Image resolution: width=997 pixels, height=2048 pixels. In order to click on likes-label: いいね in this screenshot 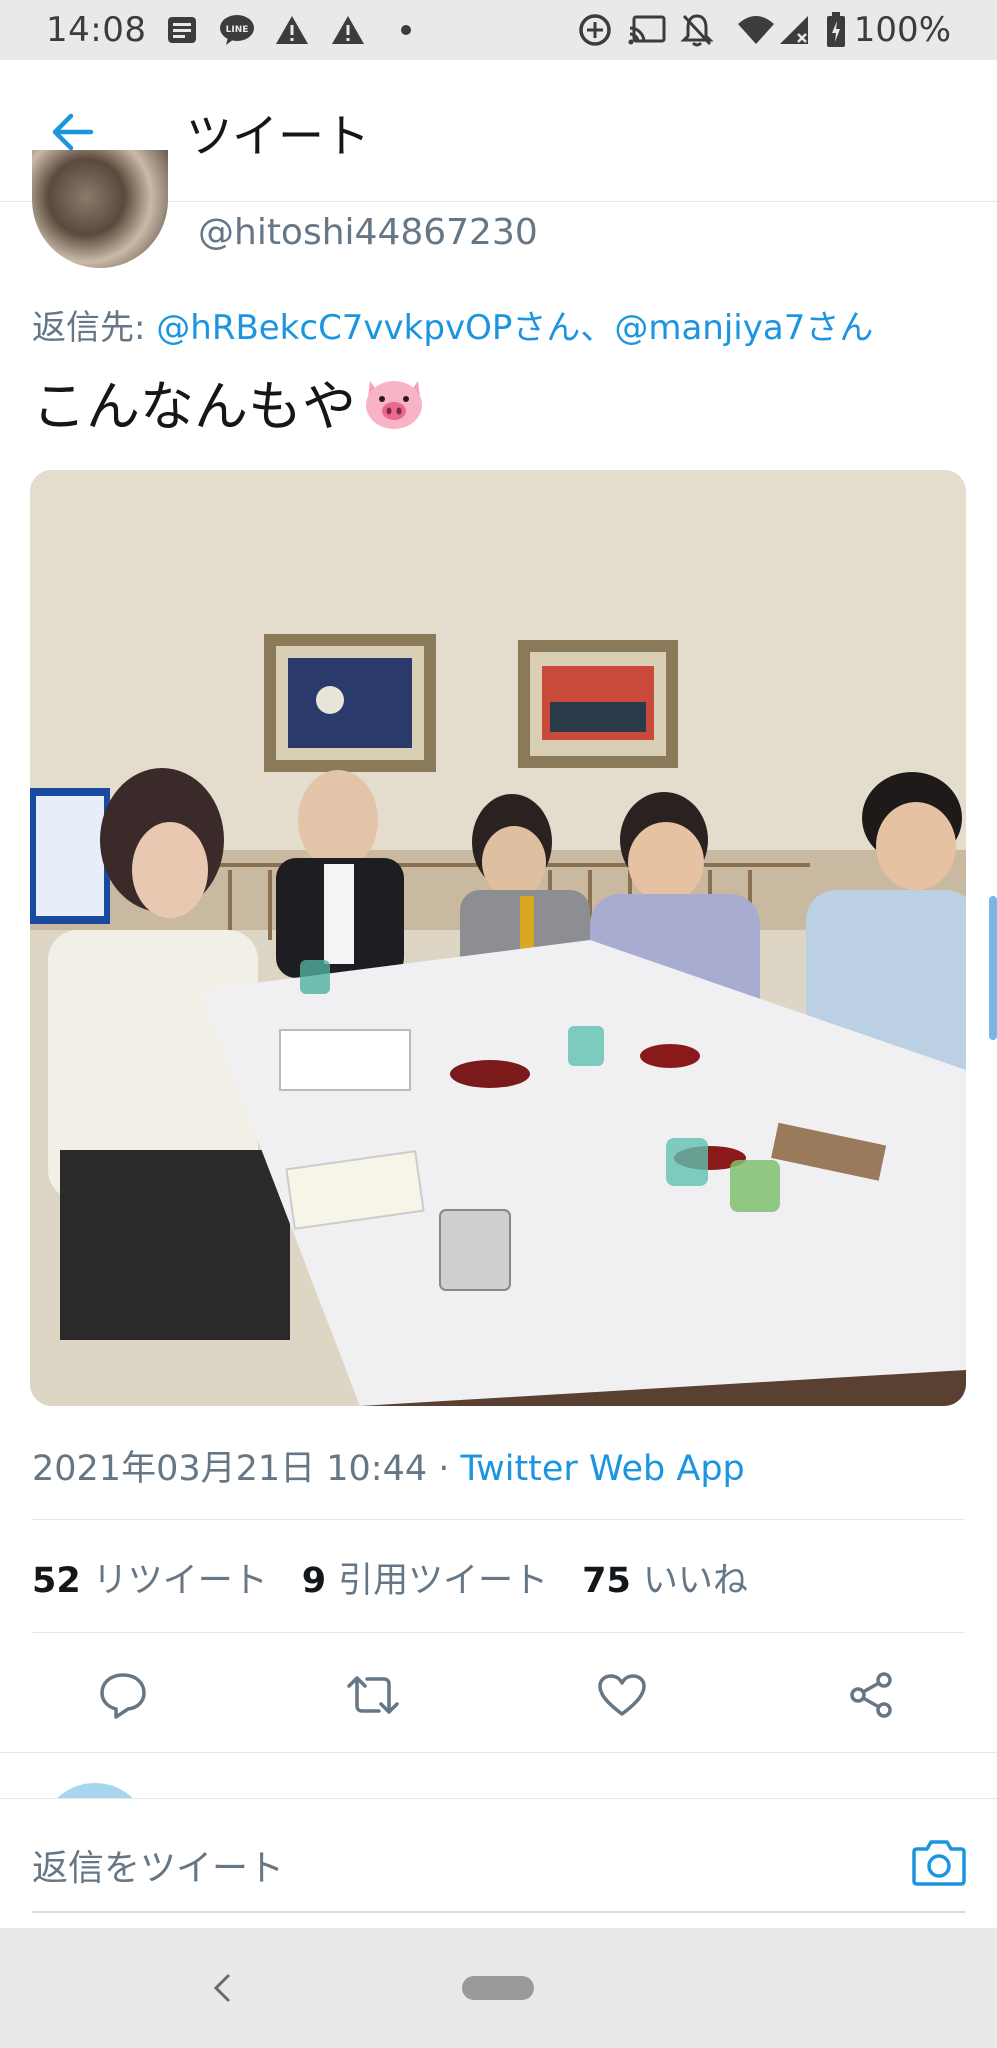, I will do `click(695, 1581)`.